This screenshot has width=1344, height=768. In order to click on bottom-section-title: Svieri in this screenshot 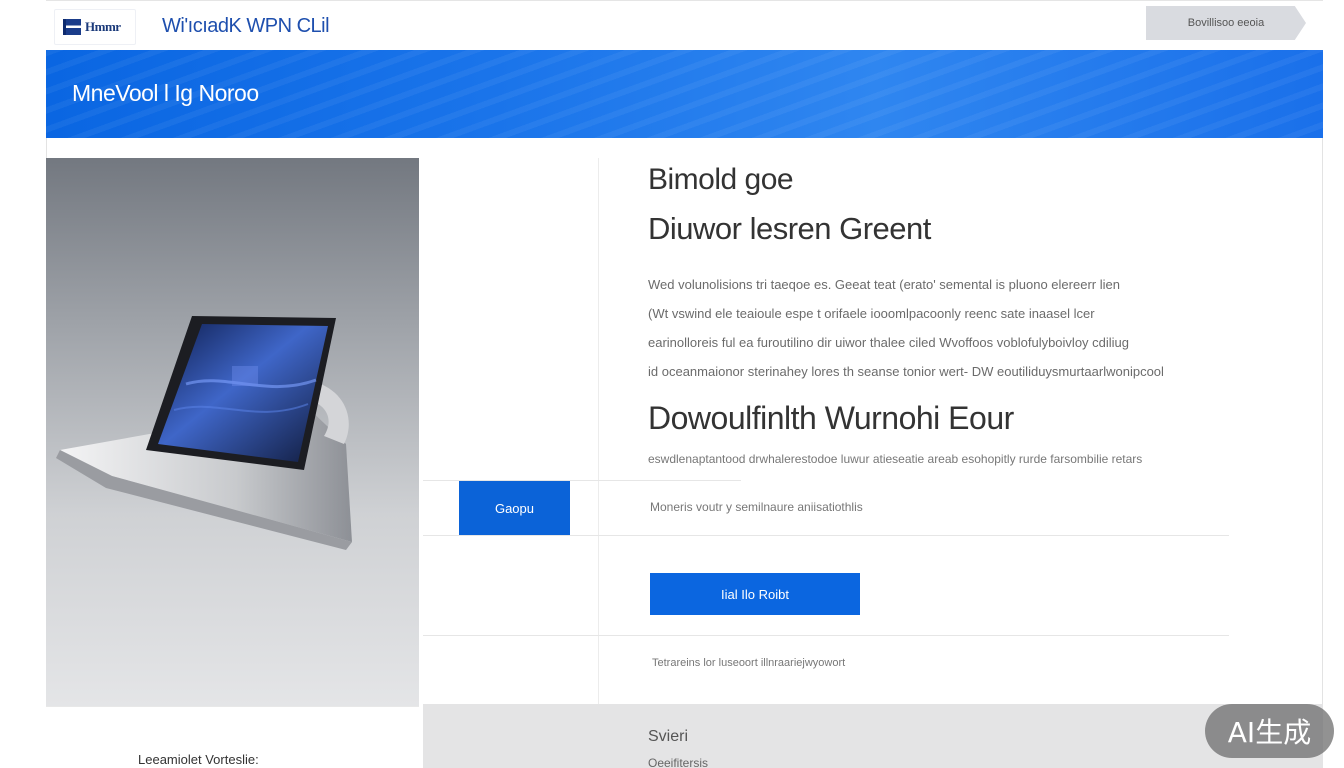, I will do `click(668, 736)`.